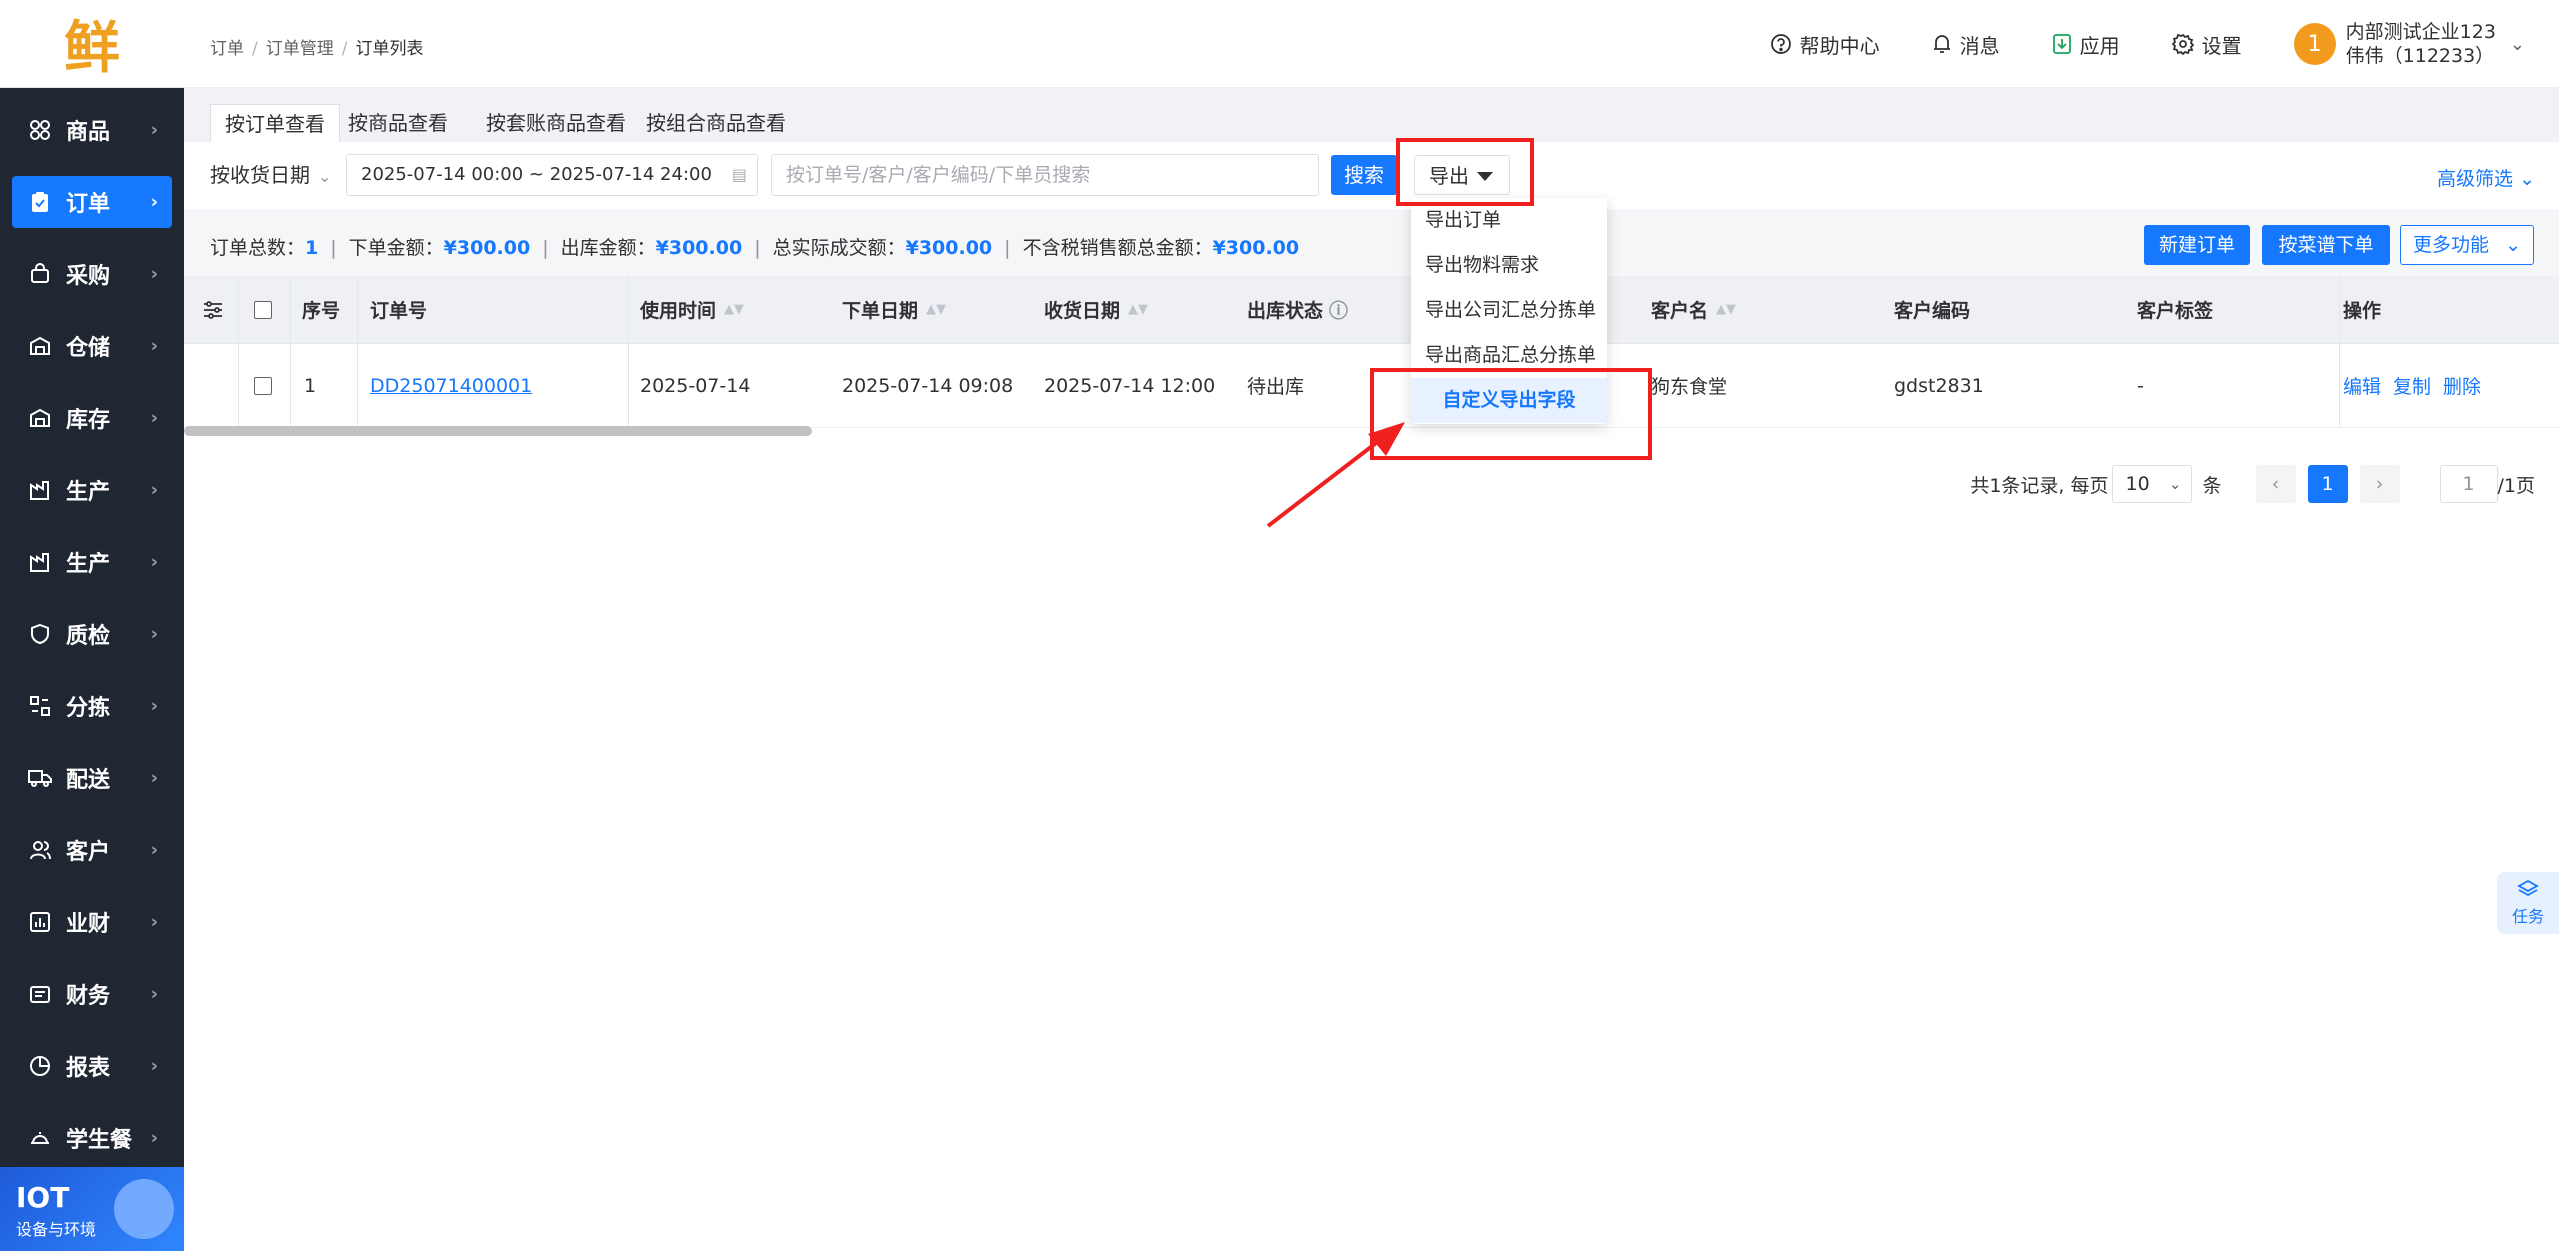  Describe the element at coordinates (487, 248) in the screenshot. I see `order-amount-value: ¥300.00` at that location.